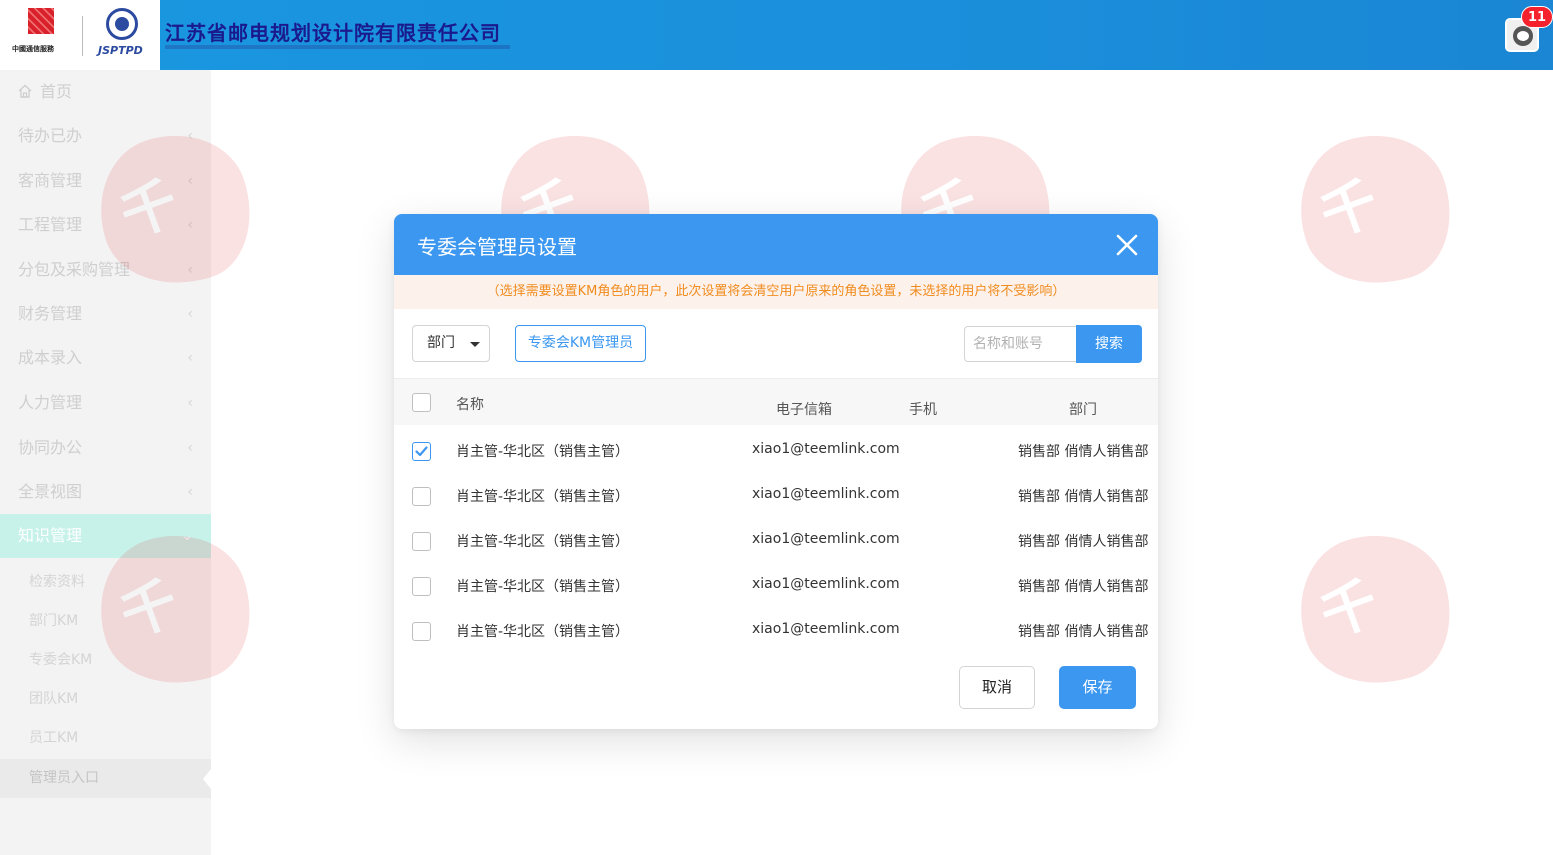 The image size is (1553, 855). What do you see at coordinates (57, 582) in the screenshot?
I see `sidebar-subitem-label: 检索资料` at bounding box center [57, 582].